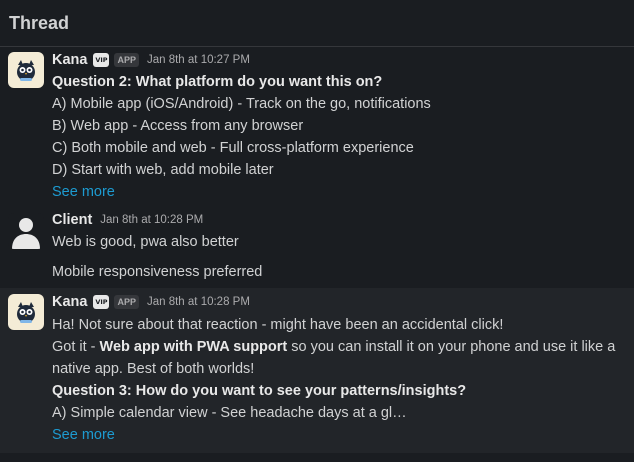 The width and height of the screenshot is (634, 462). I want to click on message-bold-text: Web app with PWA support, so click(193, 347).